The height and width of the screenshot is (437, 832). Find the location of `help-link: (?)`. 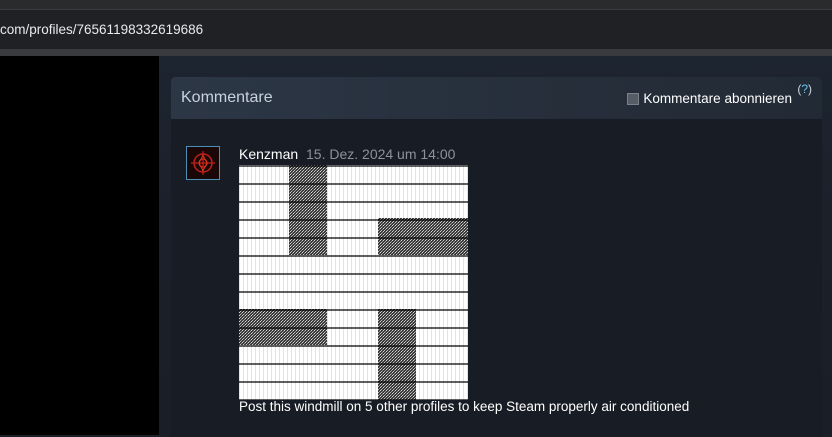

help-link: (?) is located at coordinates (804, 89).